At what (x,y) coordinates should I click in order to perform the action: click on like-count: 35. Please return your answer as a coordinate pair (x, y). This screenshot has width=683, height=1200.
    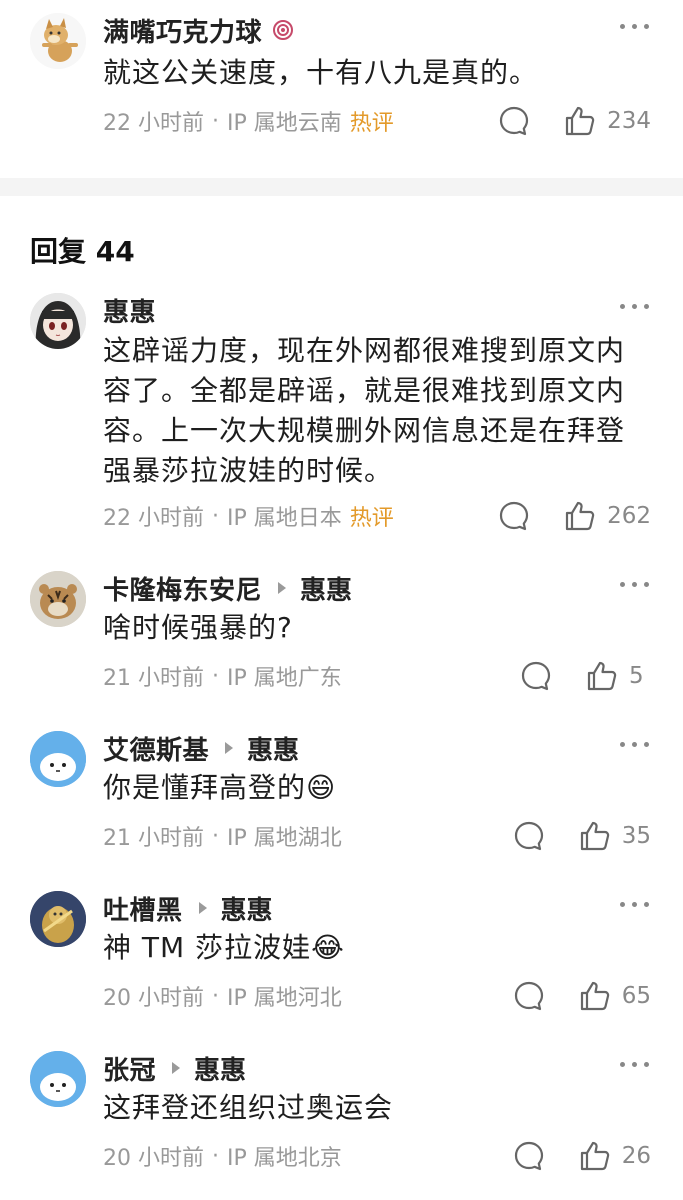
    Looking at the image, I should click on (636, 836).